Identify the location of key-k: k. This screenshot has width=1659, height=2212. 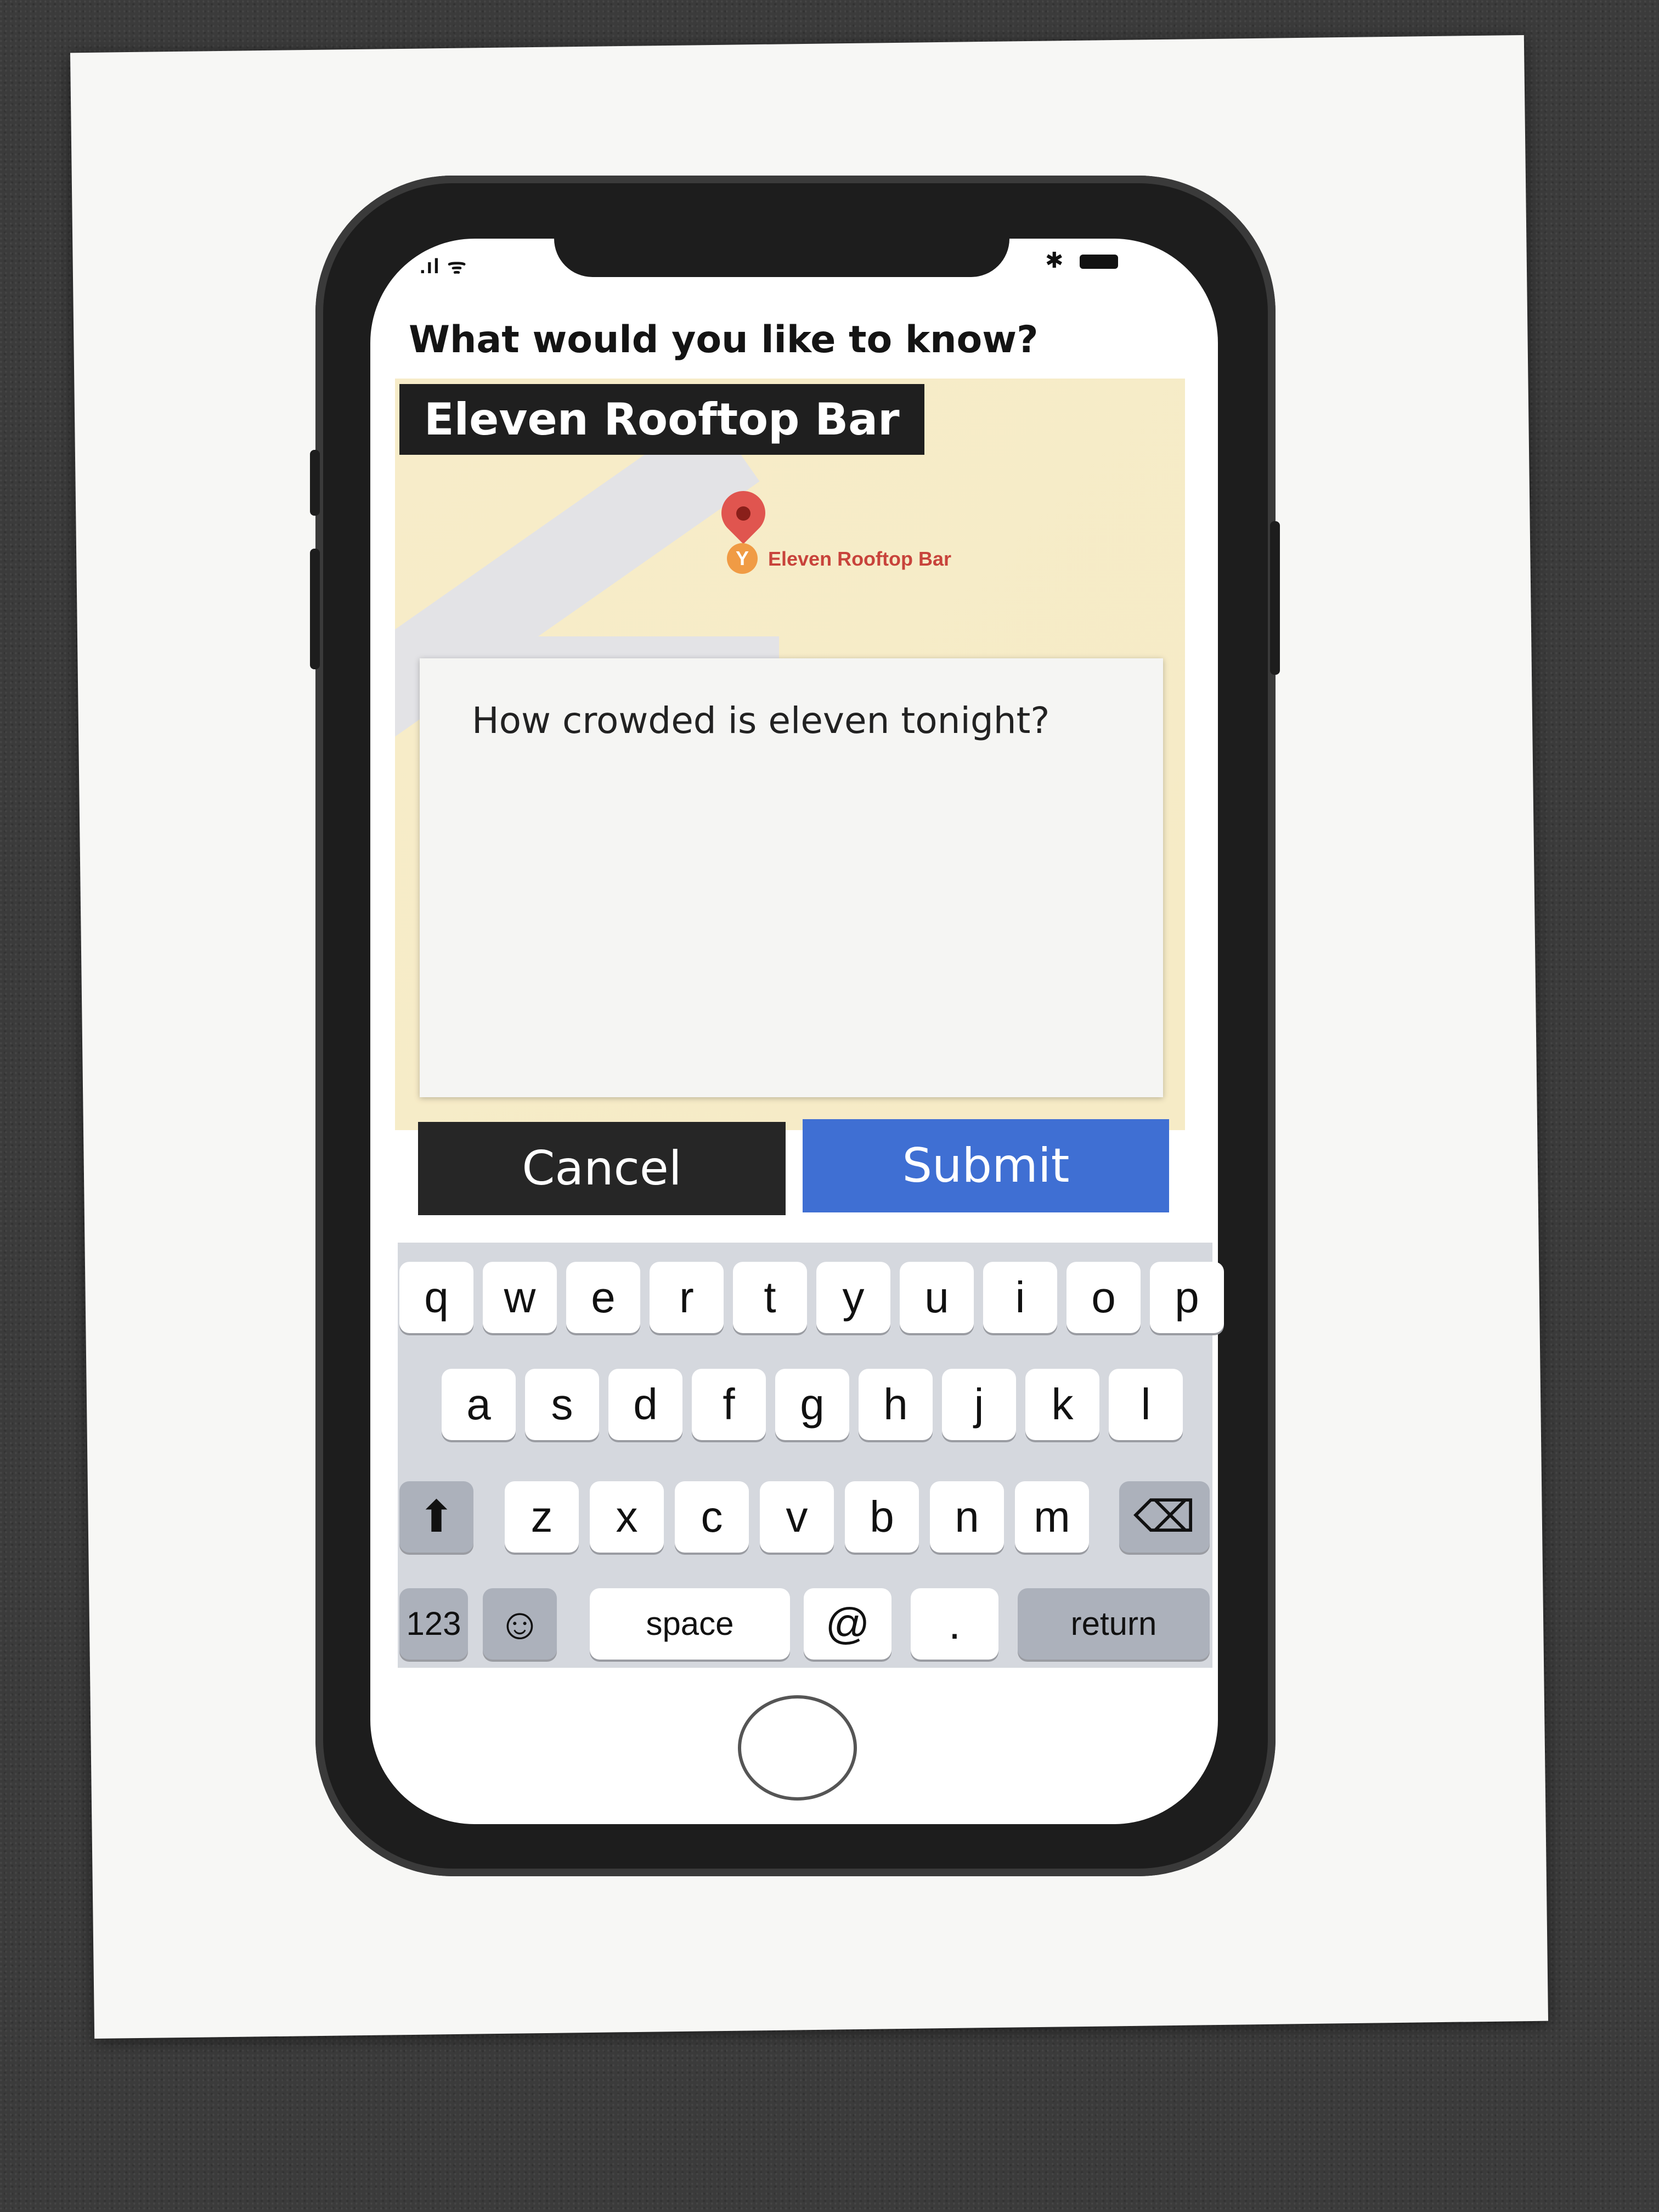
(1062, 1404).